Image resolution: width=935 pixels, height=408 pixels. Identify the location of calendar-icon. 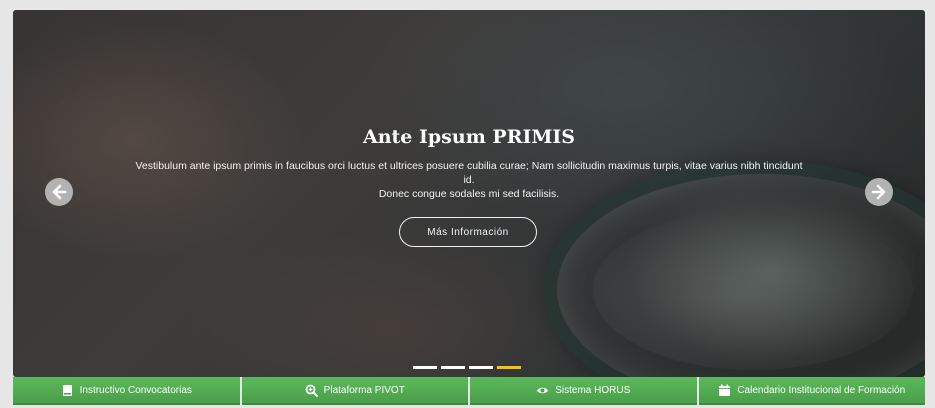
(724, 390).